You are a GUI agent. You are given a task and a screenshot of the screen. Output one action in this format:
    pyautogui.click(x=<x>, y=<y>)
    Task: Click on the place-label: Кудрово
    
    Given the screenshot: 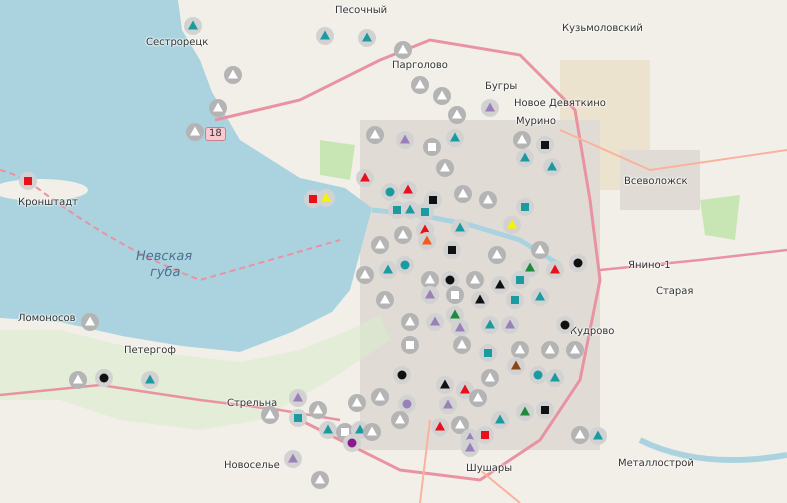 What is the action you would take?
    pyautogui.click(x=592, y=332)
    